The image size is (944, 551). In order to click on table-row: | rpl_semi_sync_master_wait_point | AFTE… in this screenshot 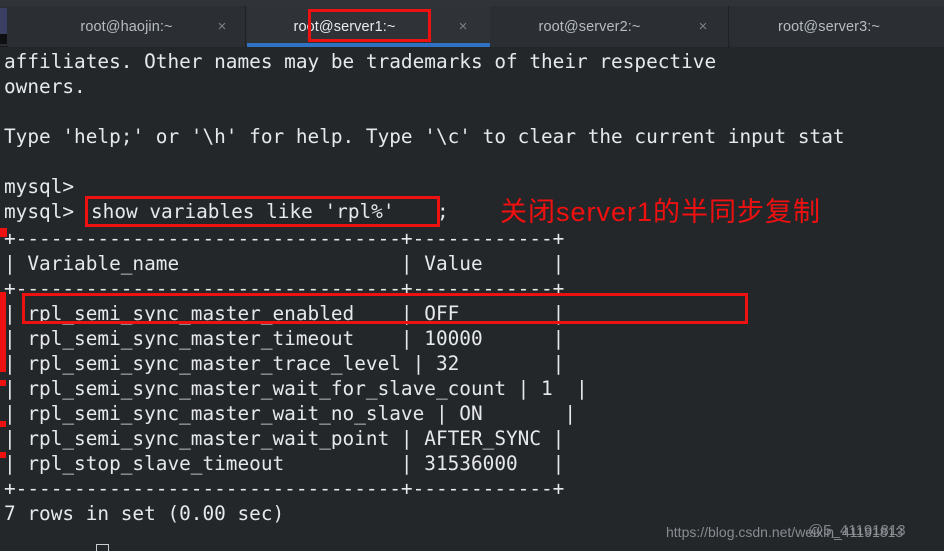, I will do `click(284, 438)`.